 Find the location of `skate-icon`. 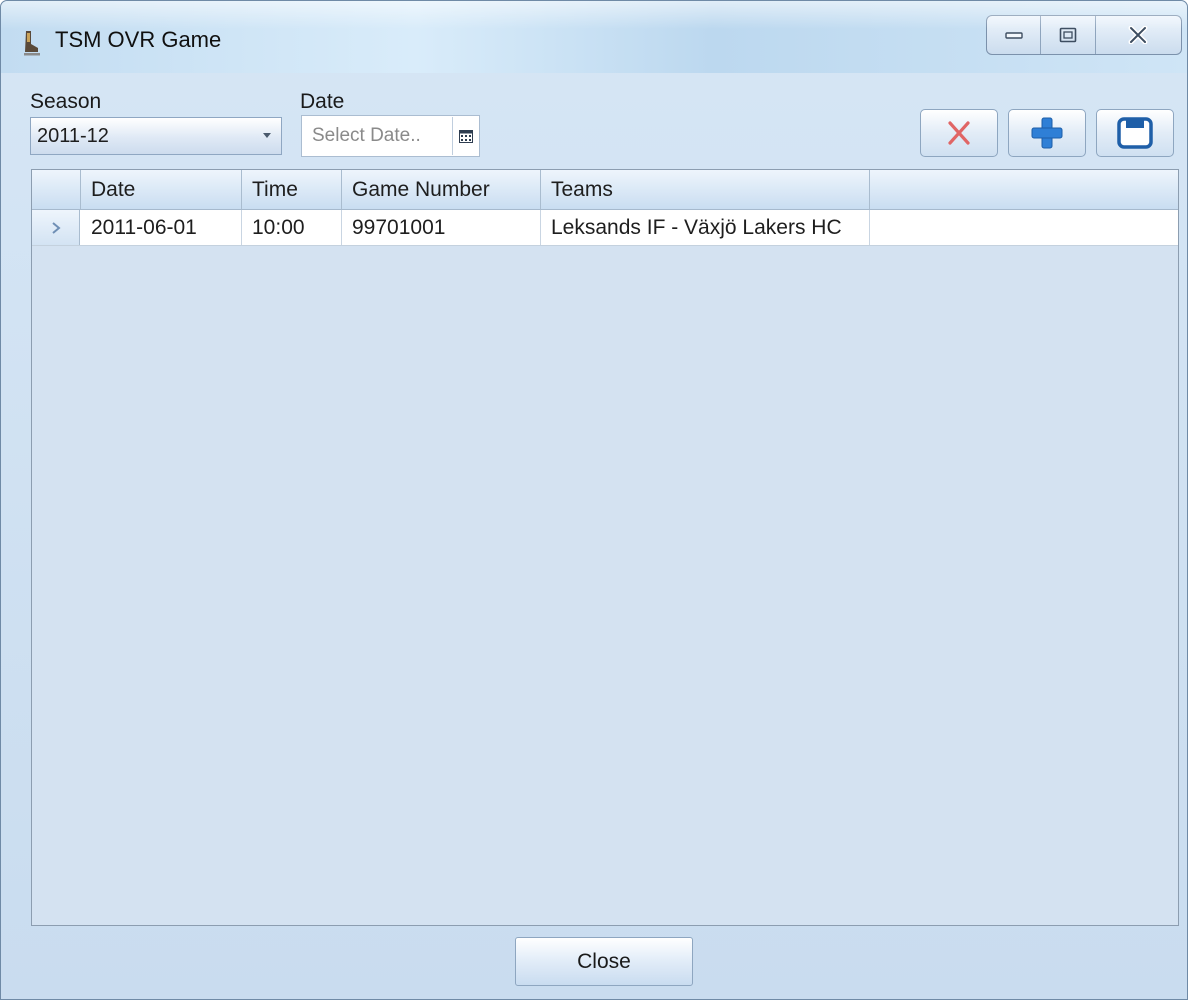

skate-icon is located at coordinates (32, 43).